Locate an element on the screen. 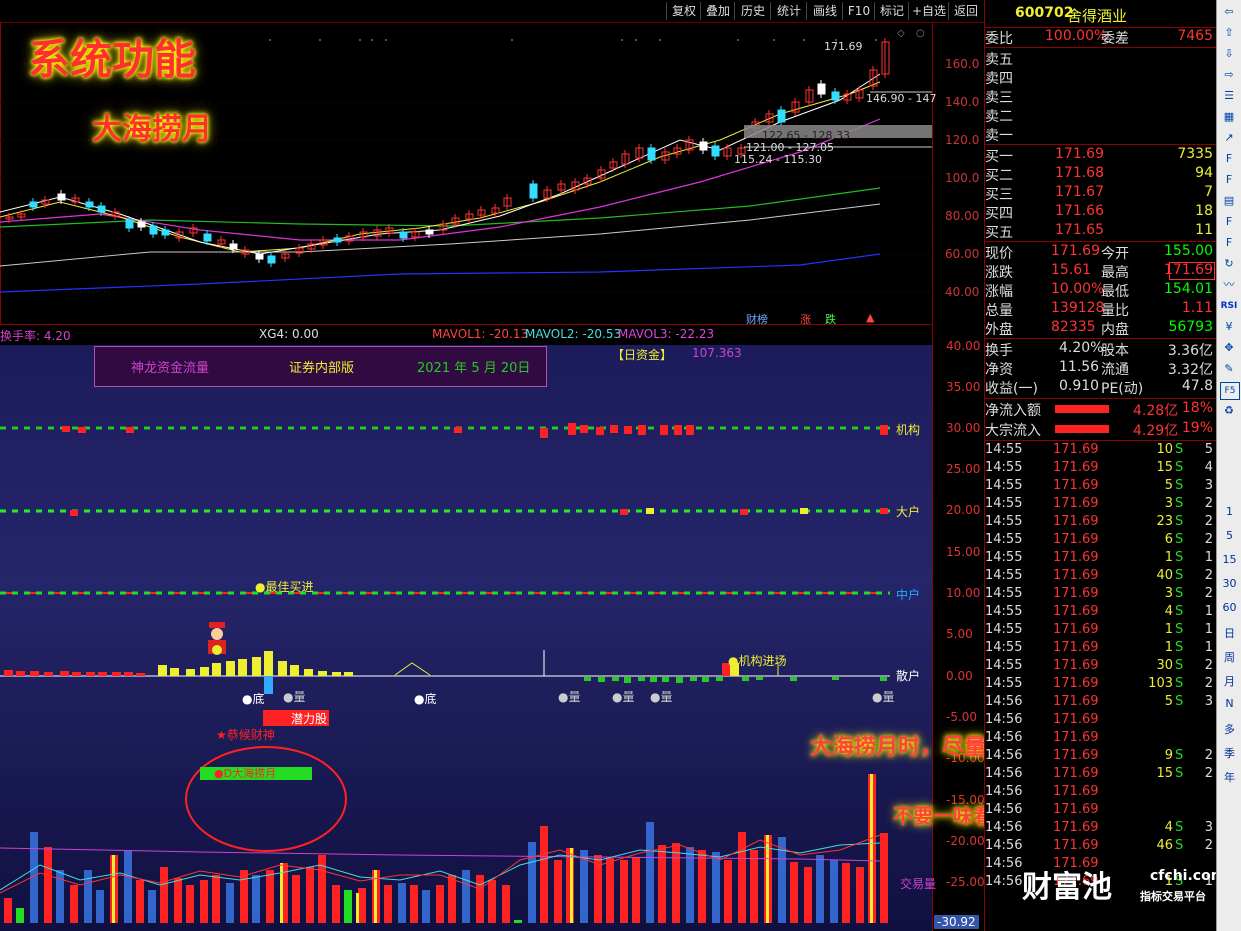  back-icon: ⇦ is located at coordinates (1229, 12).